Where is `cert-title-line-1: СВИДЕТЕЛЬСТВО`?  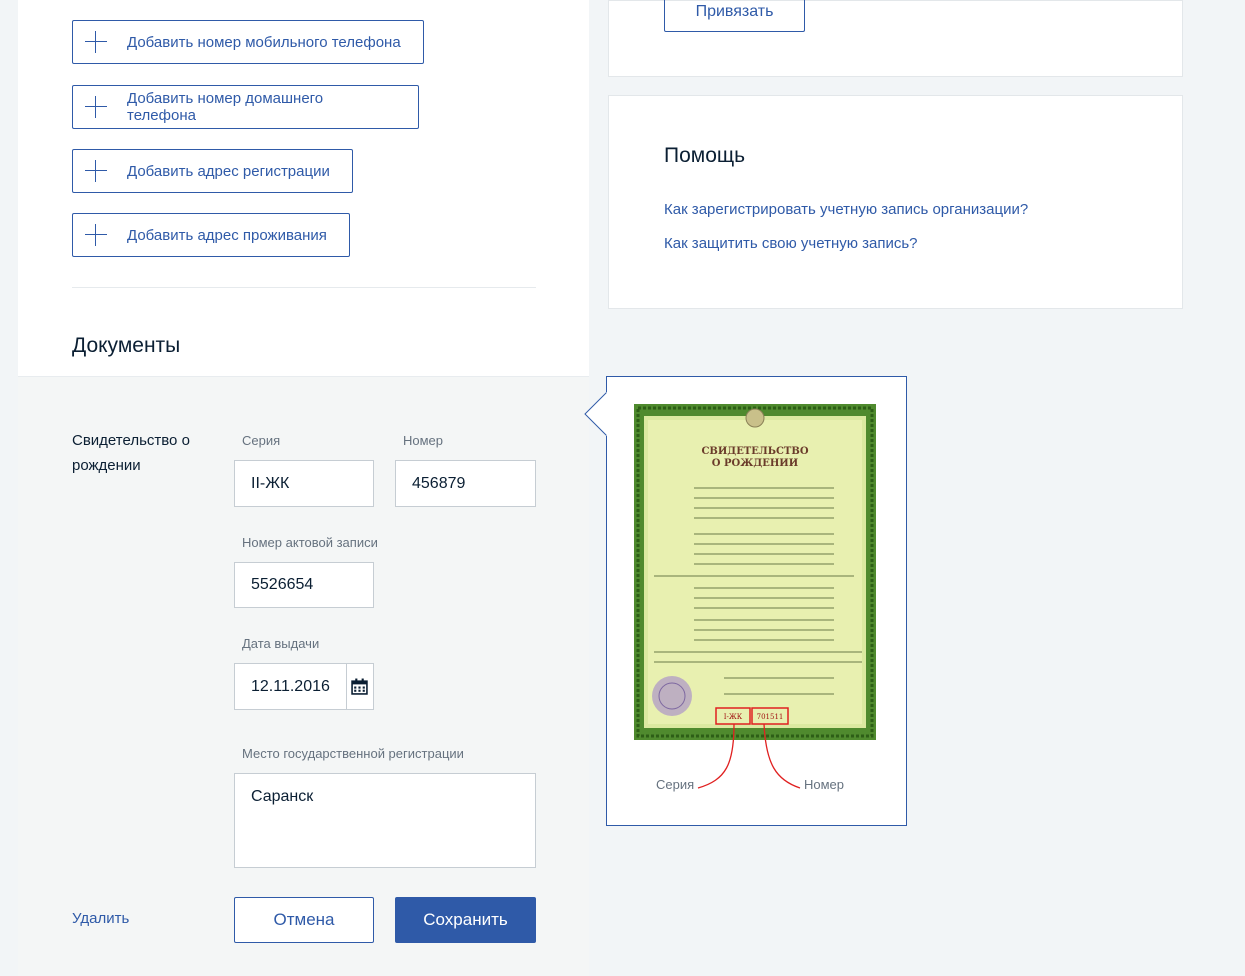 cert-title-line-1: СВИДЕТЕЛЬСТВО is located at coordinates (754, 451).